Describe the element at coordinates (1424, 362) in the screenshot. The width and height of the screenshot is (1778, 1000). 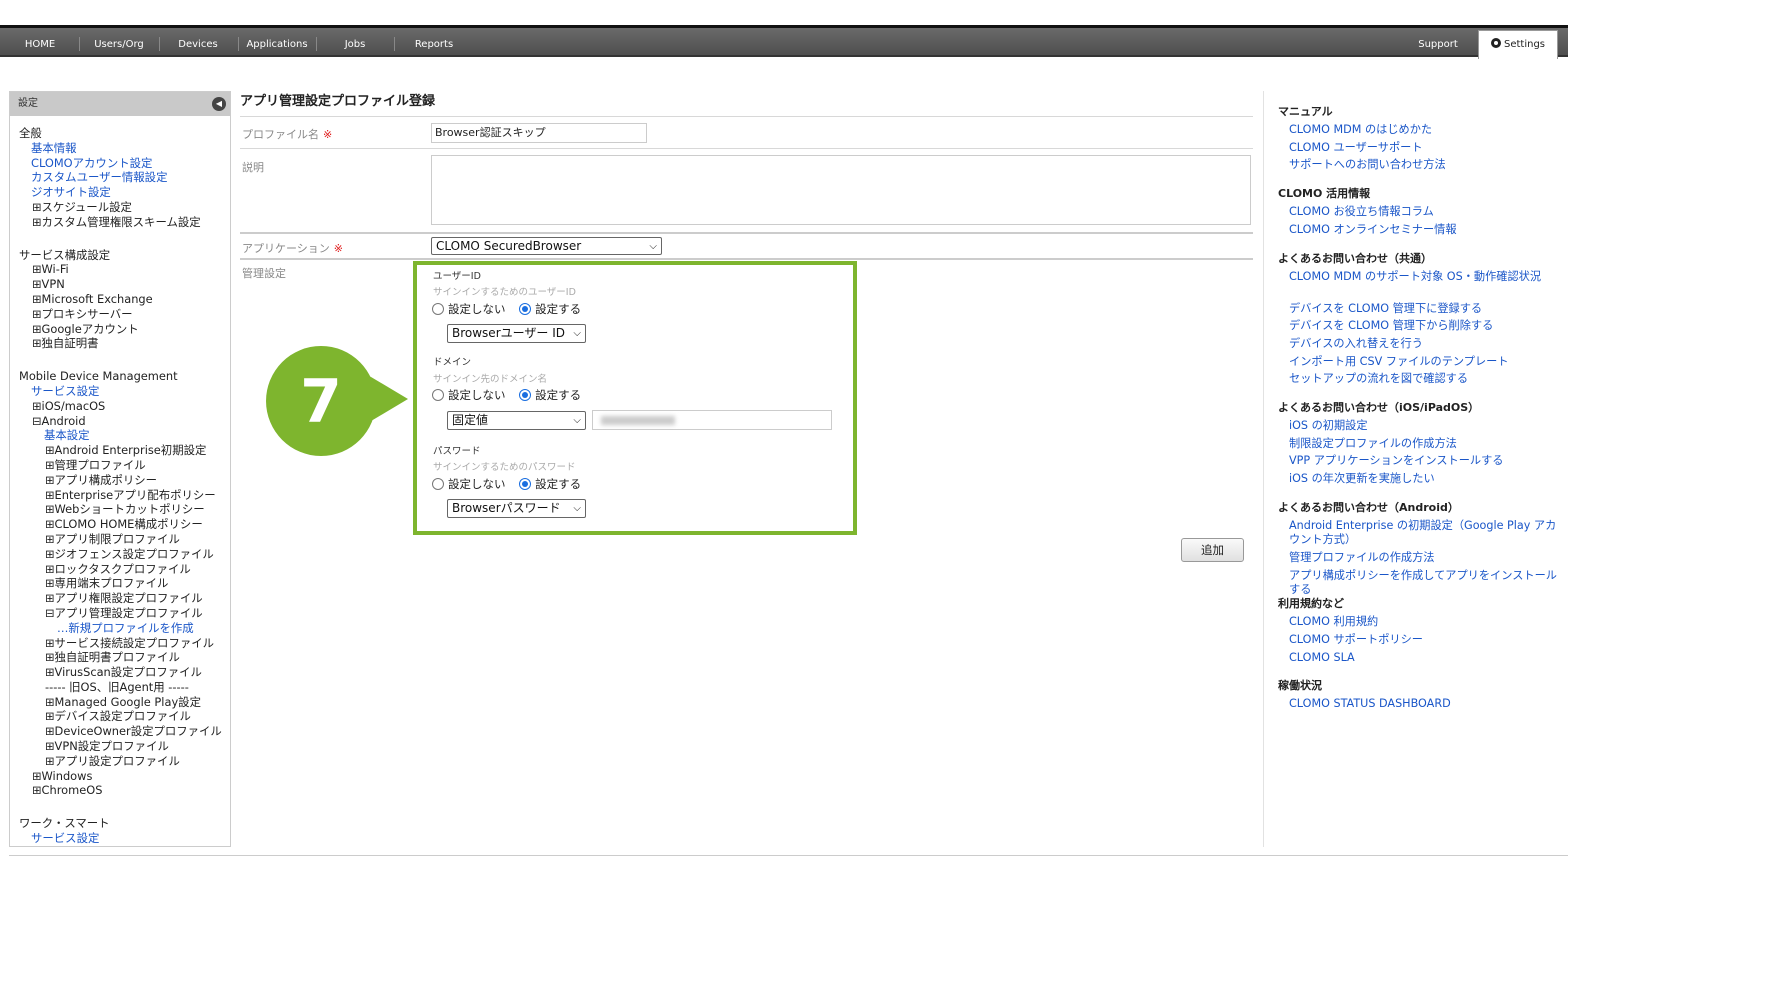
I see `help-link: インポート用 CSV ファイルのテンプレート` at that location.